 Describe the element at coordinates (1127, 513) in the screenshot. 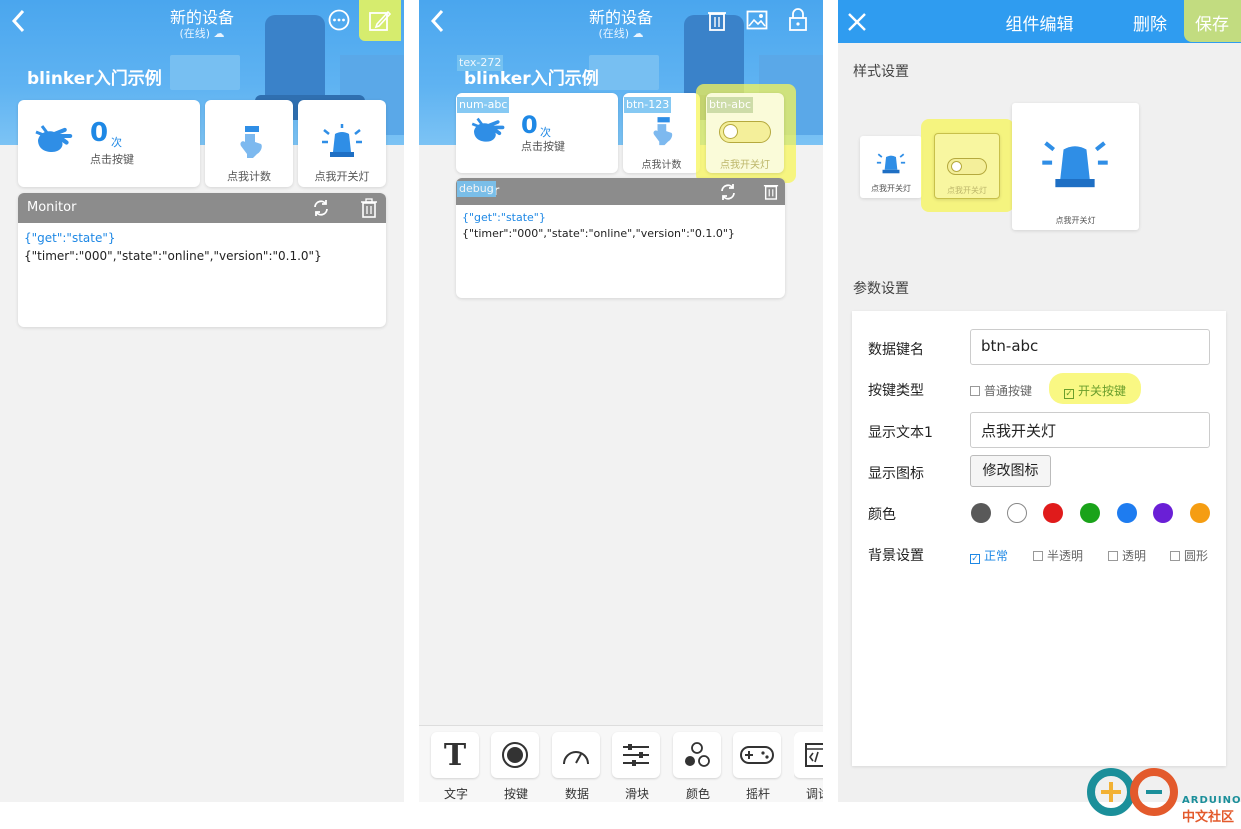

I see `color-swatch-blue` at that location.